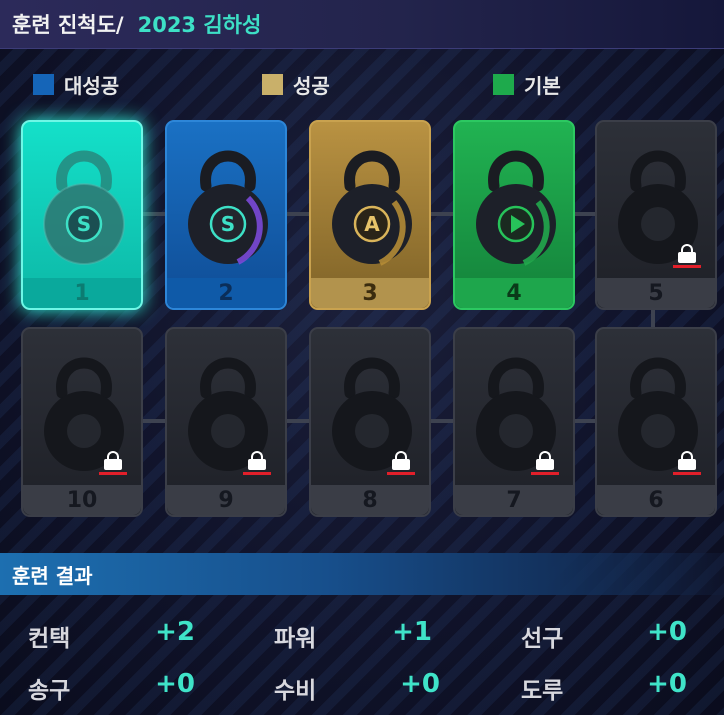 The image size is (724, 715). Describe the element at coordinates (295, 639) in the screenshot. I see `stat-name: 파워` at that location.